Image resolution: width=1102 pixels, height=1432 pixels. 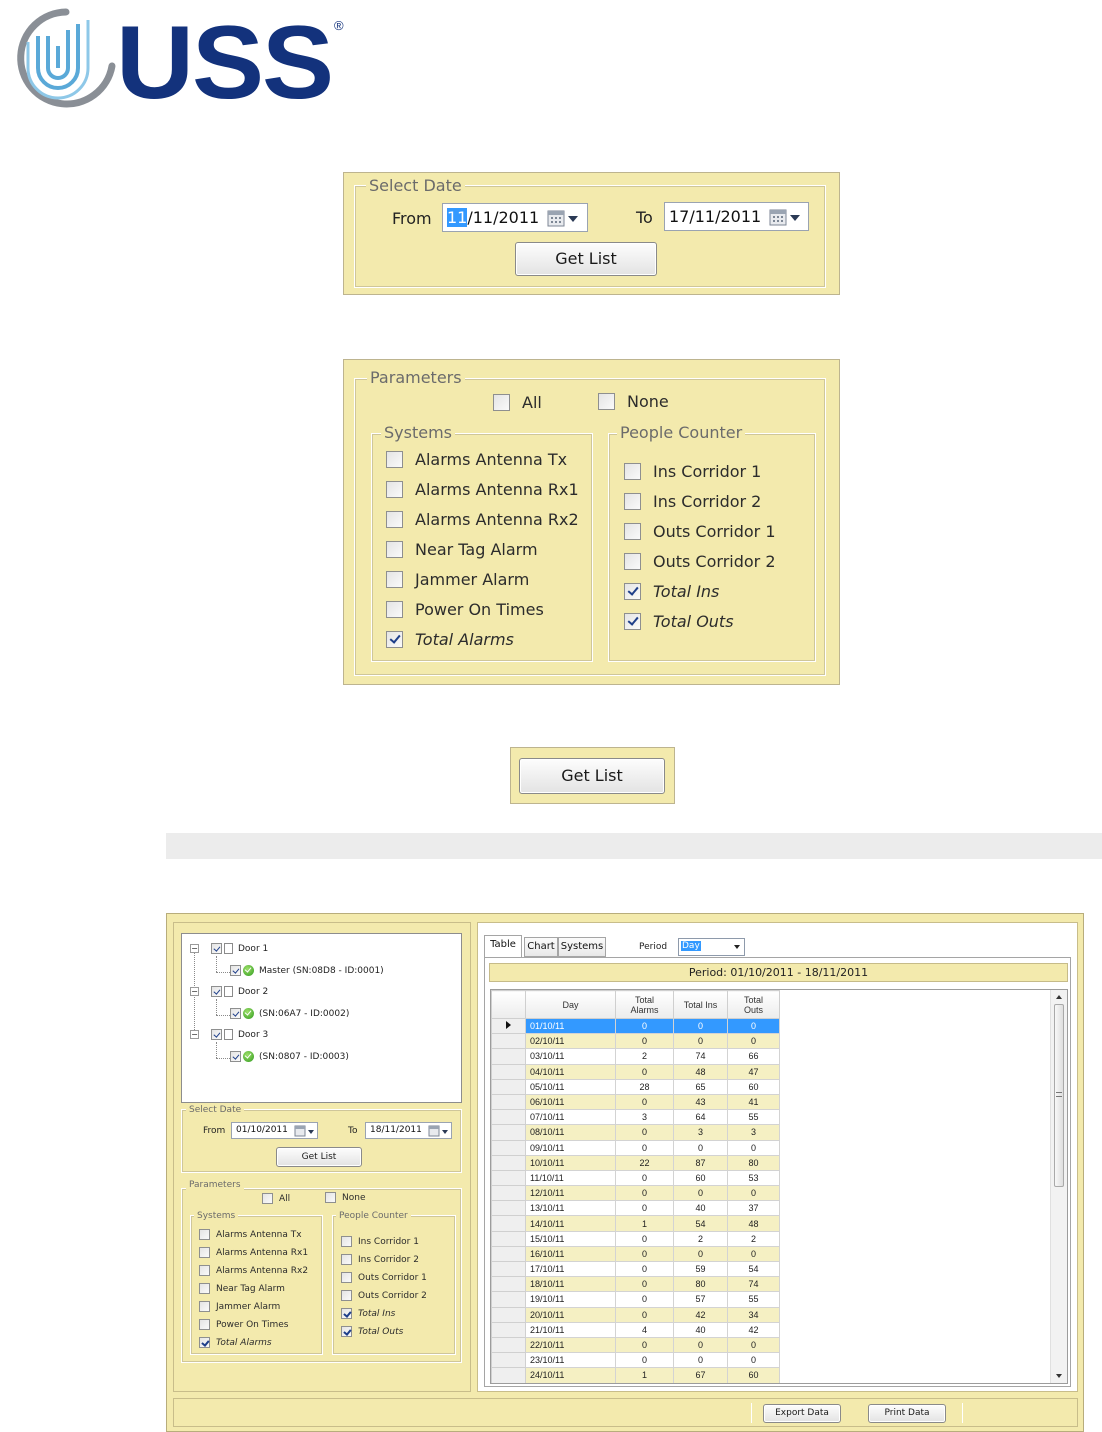 I want to click on table-row: 06/10/11 0 43 41, so click(x=635, y=1102).